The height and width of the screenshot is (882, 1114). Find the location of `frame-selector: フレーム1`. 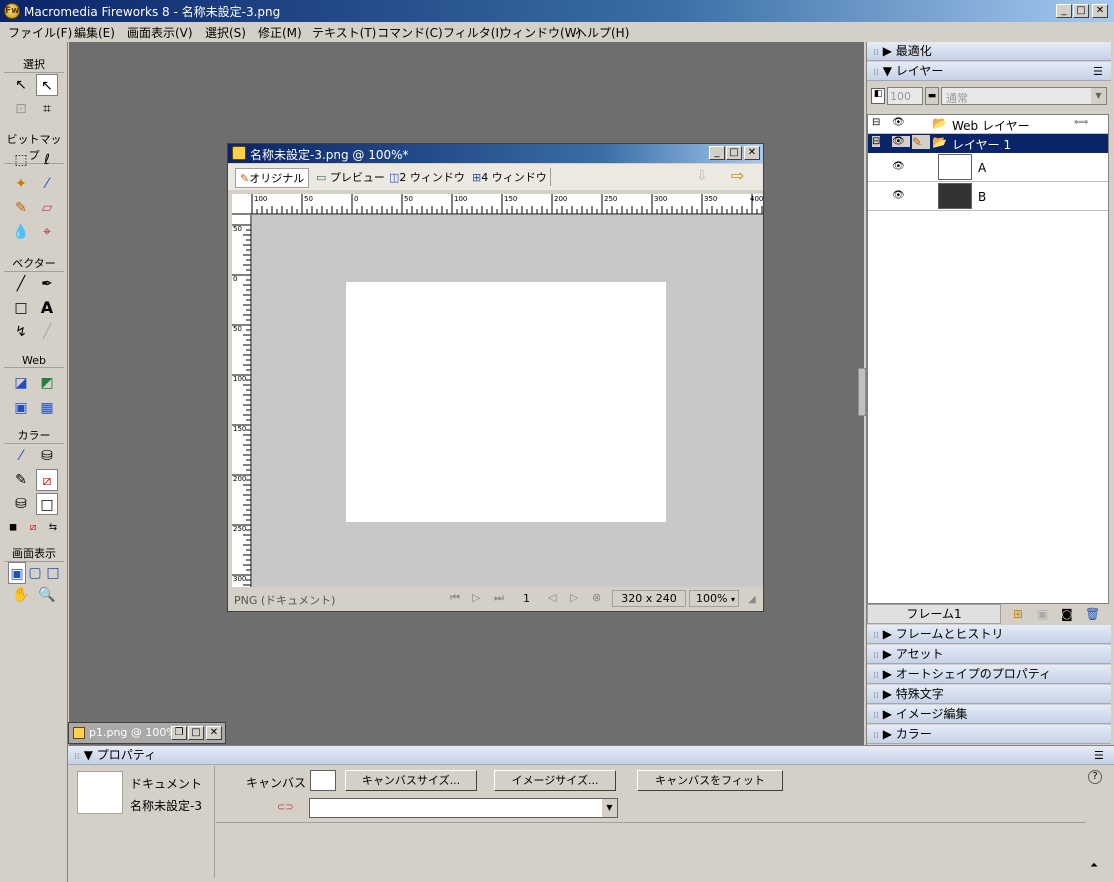

frame-selector: フレーム1 is located at coordinates (934, 614).